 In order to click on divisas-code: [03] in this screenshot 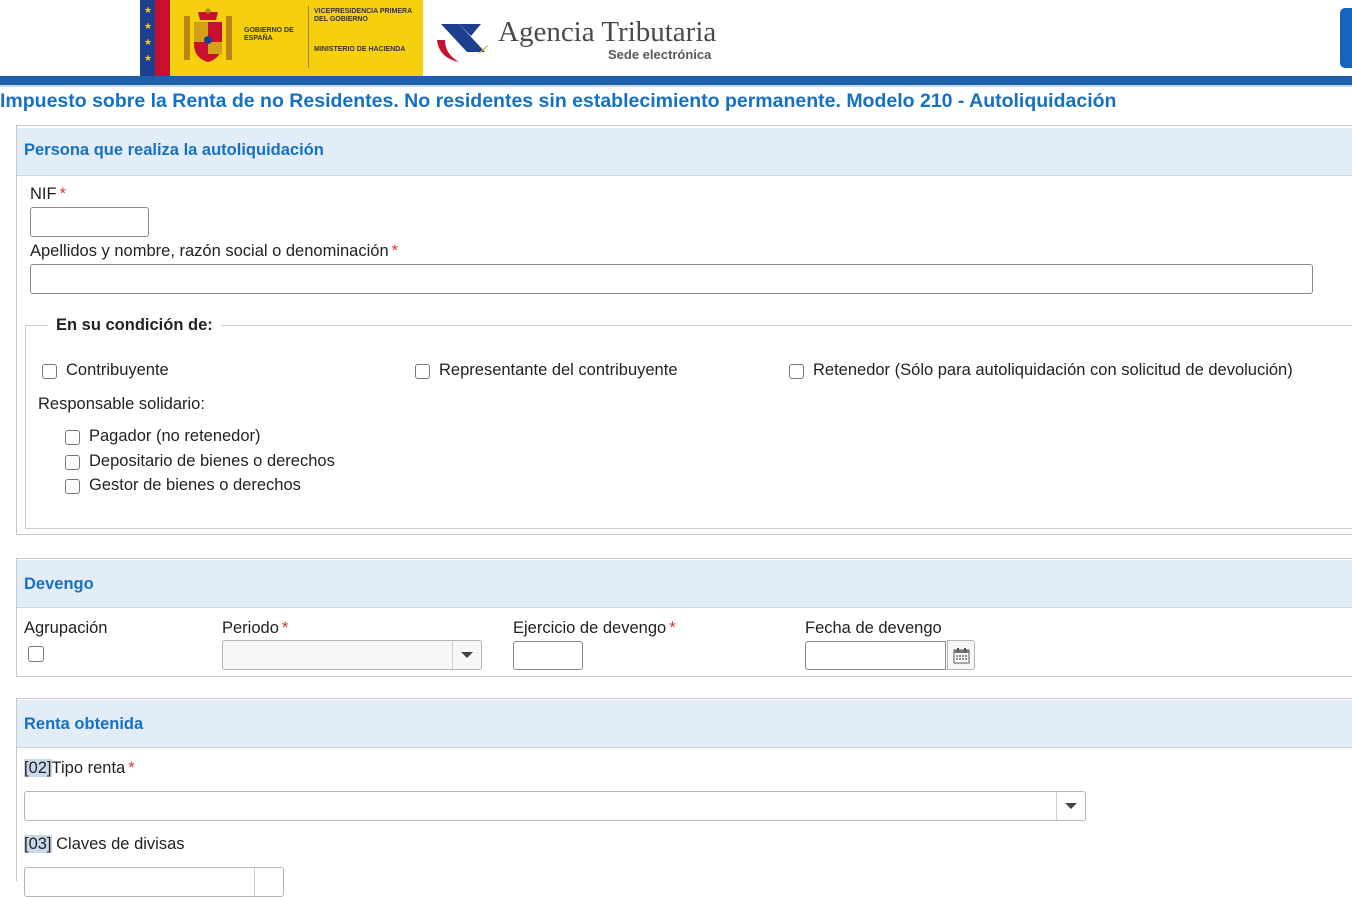, I will do `click(38, 844)`.